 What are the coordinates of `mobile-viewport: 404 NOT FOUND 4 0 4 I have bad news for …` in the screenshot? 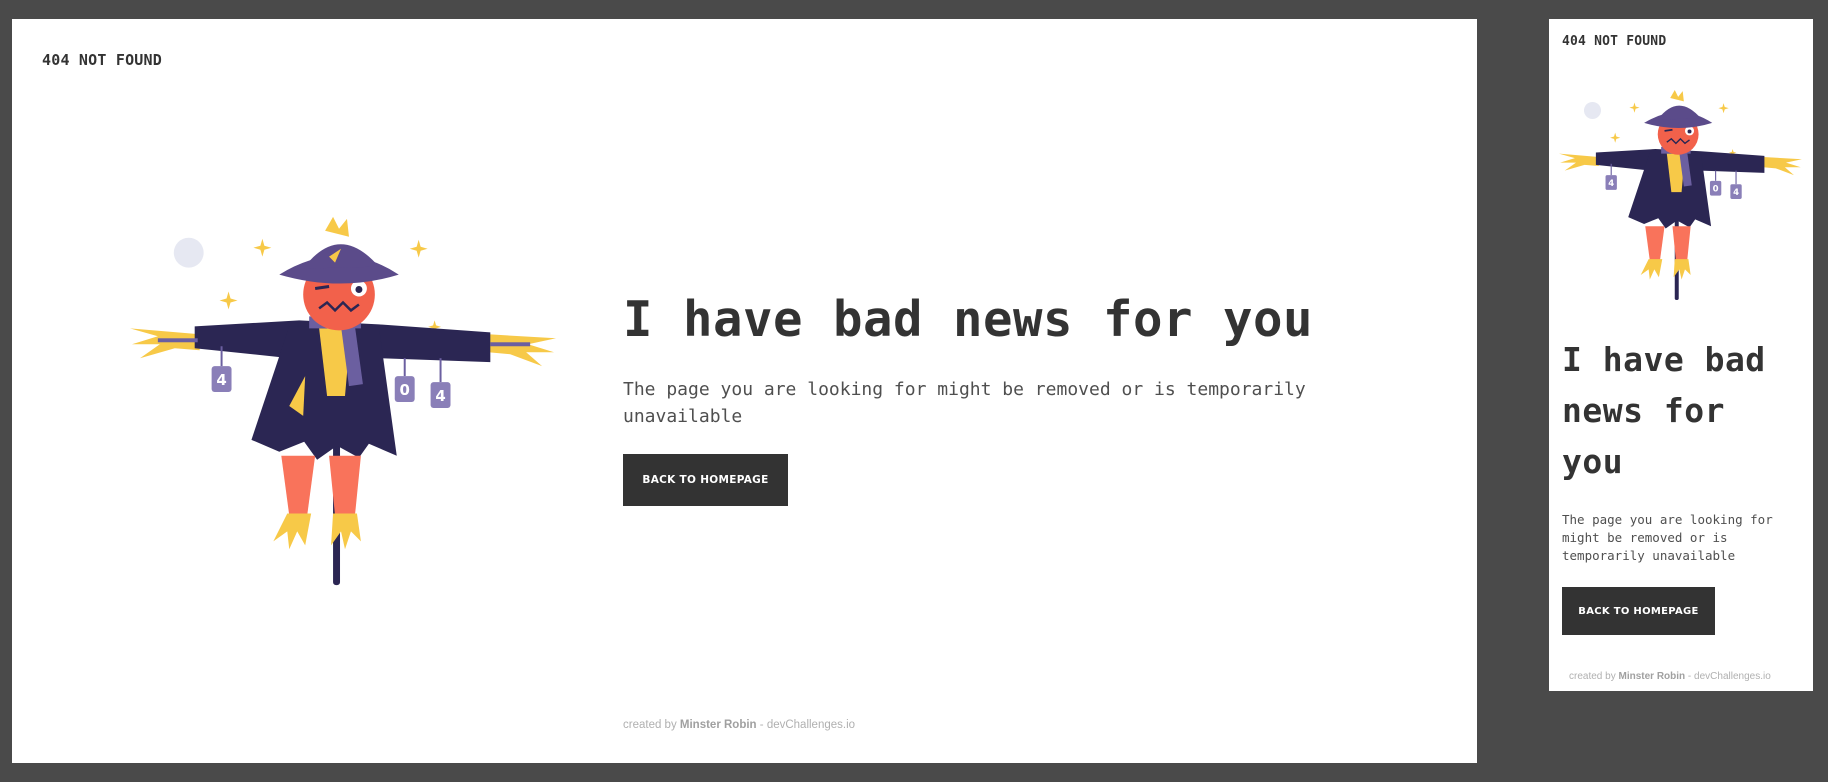 It's located at (1681, 355).